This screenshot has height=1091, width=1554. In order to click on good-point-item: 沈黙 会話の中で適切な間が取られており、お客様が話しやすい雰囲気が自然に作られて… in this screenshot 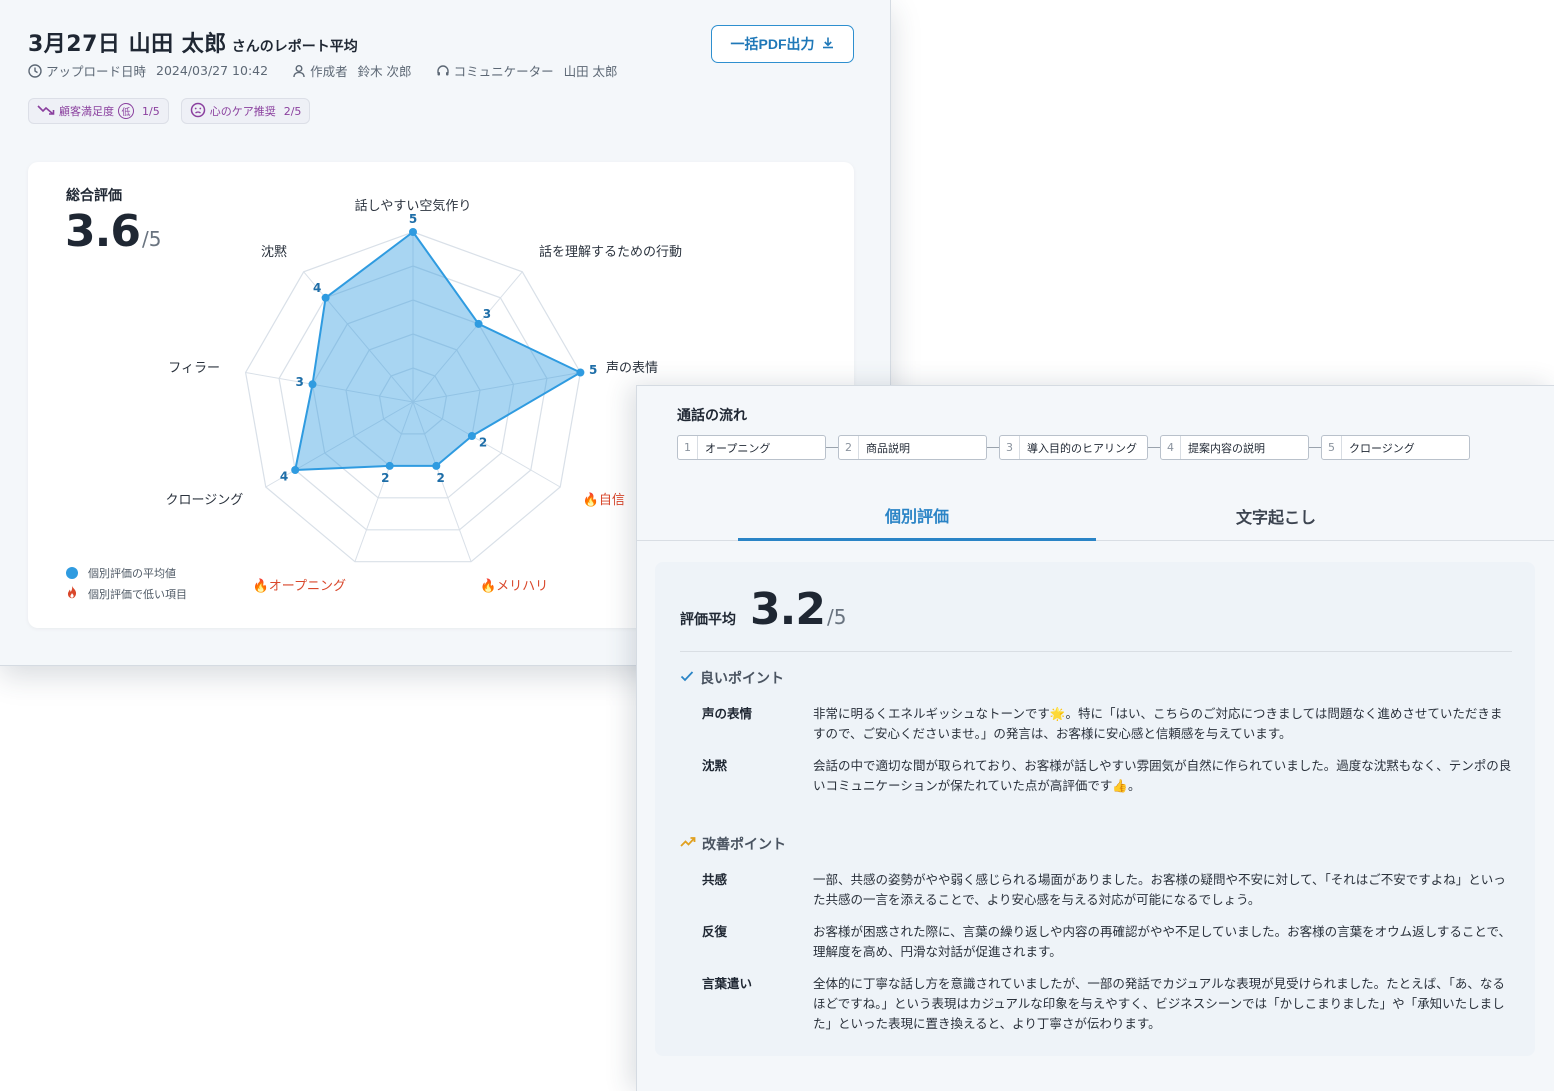, I will do `click(1107, 776)`.